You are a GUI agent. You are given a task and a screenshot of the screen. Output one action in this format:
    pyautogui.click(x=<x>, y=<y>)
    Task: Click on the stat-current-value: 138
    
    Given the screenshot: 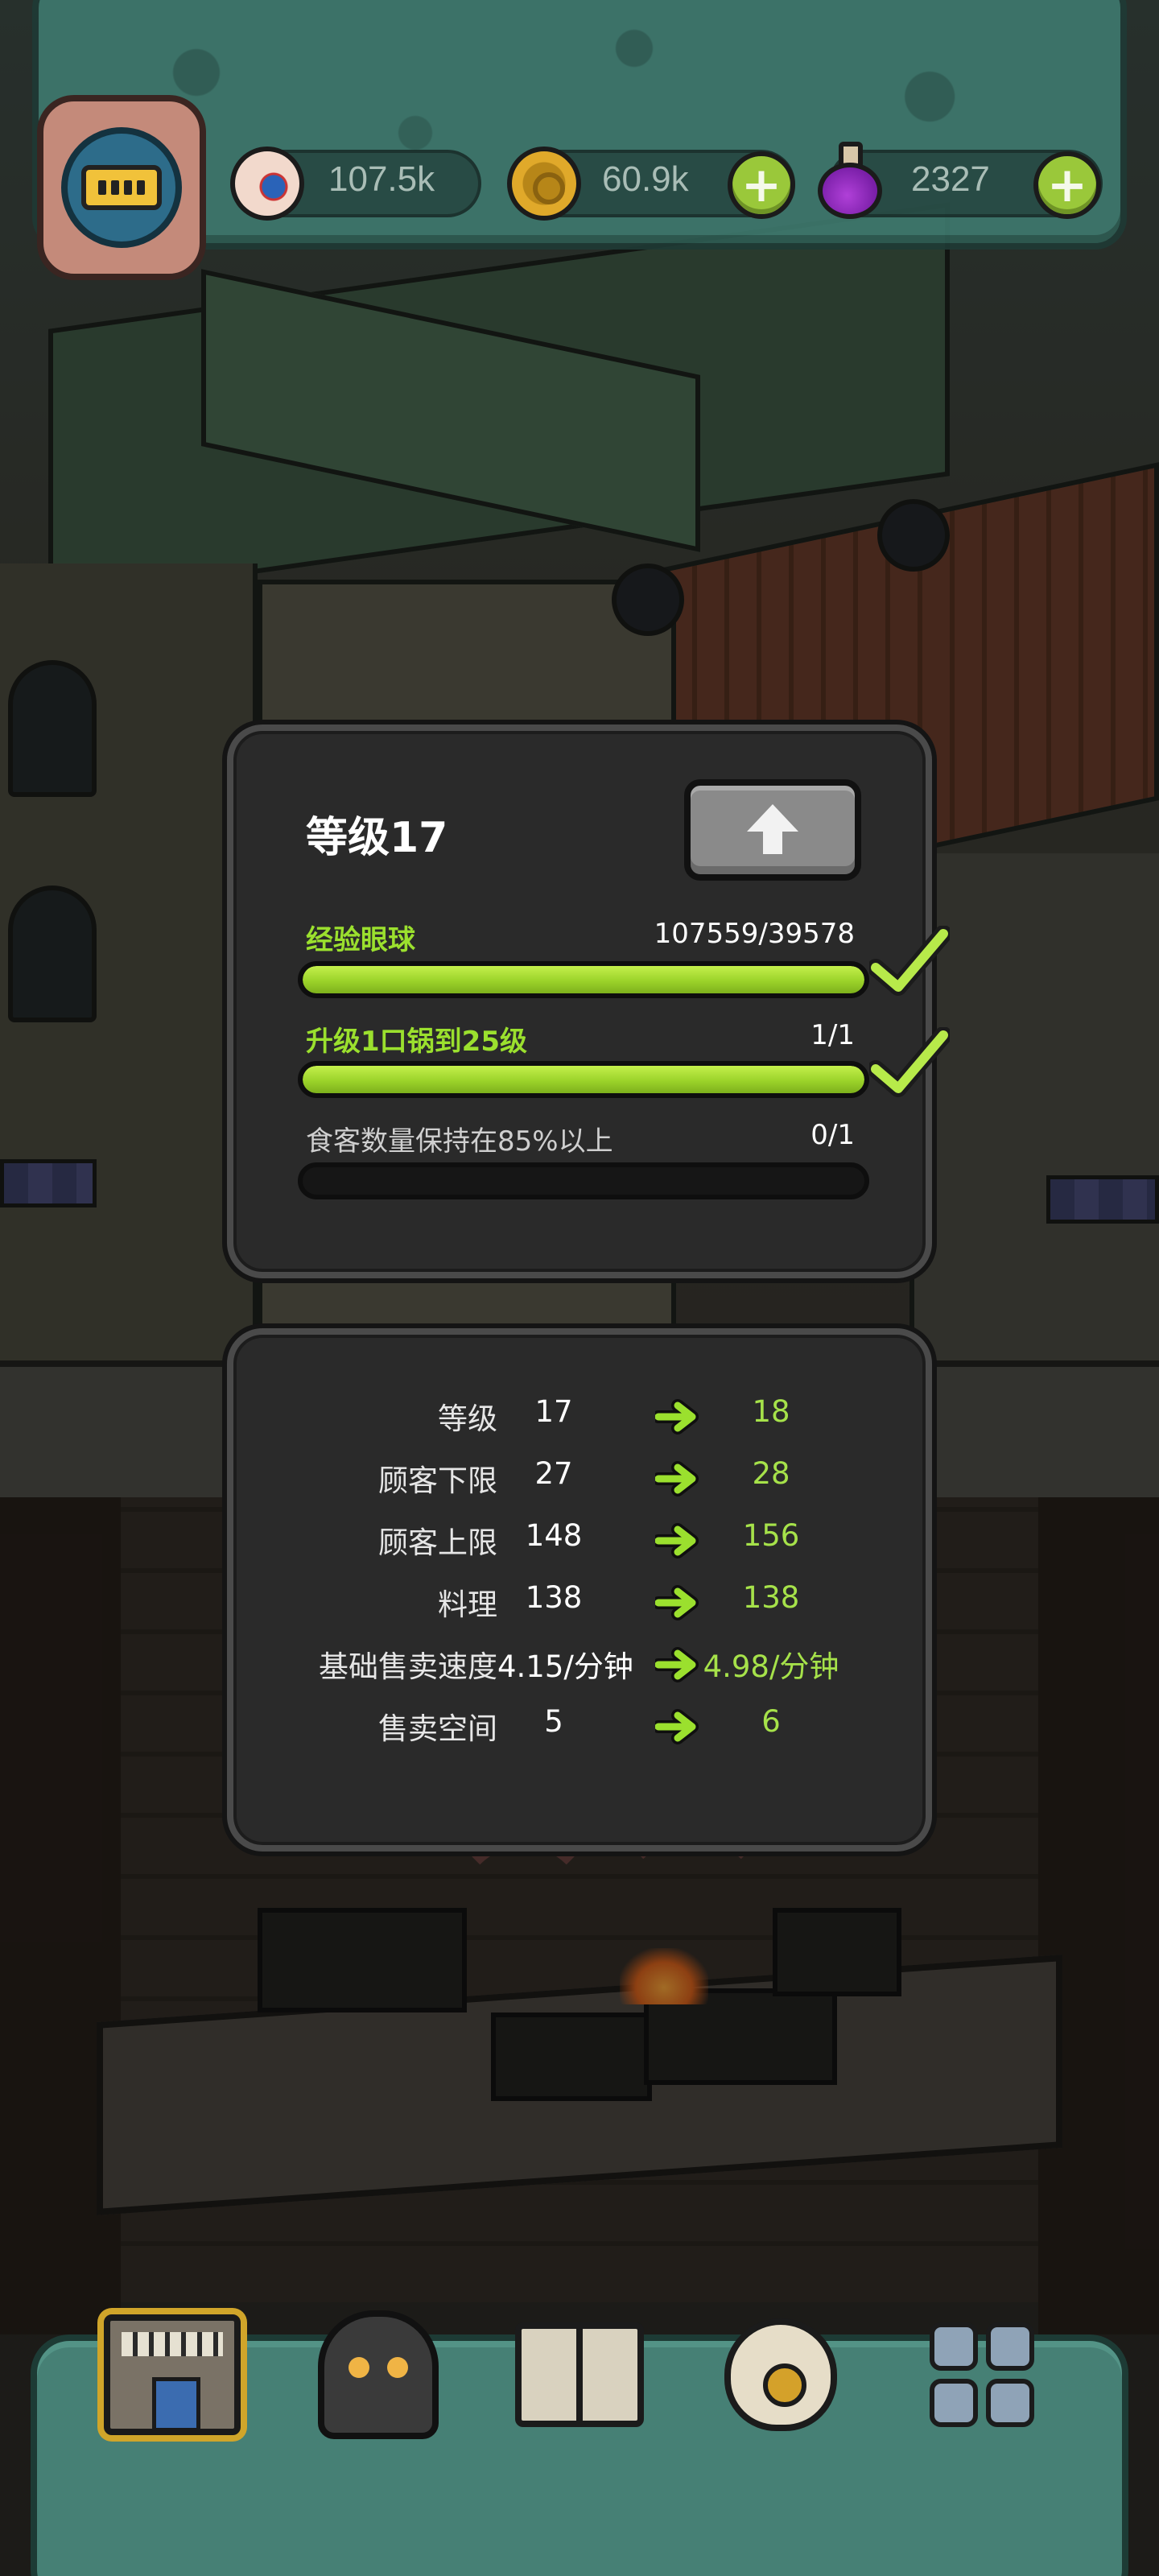 What is the action you would take?
    pyautogui.click(x=554, y=1597)
    